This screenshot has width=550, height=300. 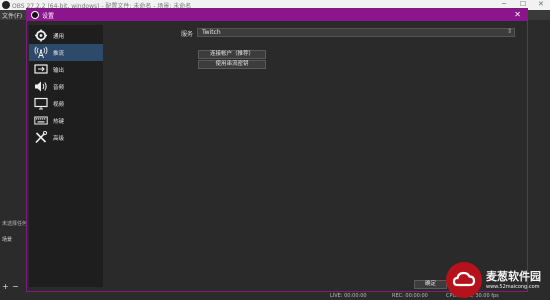 What do you see at coordinates (430, 284) in the screenshot?
I see `ok-button: 确定` at bounding box center [430, 284].